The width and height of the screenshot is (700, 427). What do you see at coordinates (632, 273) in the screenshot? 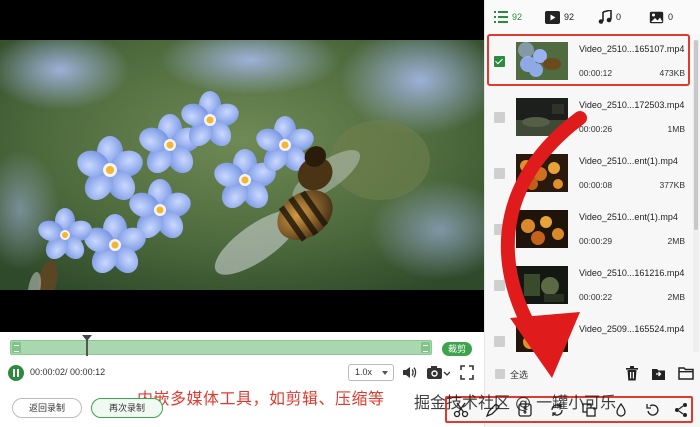
I see `file-name: Video_2510...161216.mp4` at bounding box center [632, 273].